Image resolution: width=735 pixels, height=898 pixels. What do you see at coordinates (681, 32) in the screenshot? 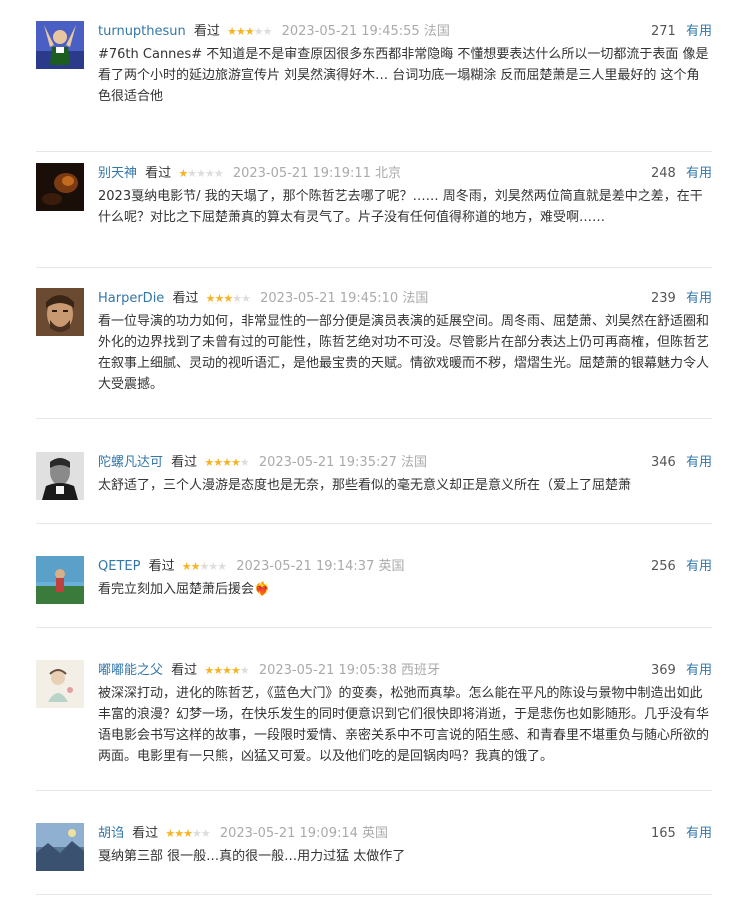
I see `vote-area: 271 有用` at bounding box center [681, 32].